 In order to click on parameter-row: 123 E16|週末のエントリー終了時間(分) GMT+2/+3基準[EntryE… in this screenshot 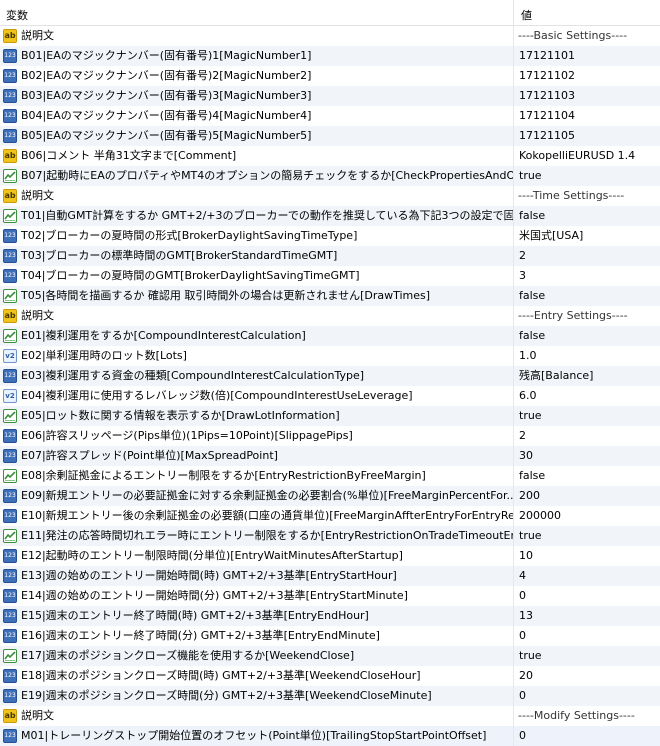, I will do `click(330, 636)`.